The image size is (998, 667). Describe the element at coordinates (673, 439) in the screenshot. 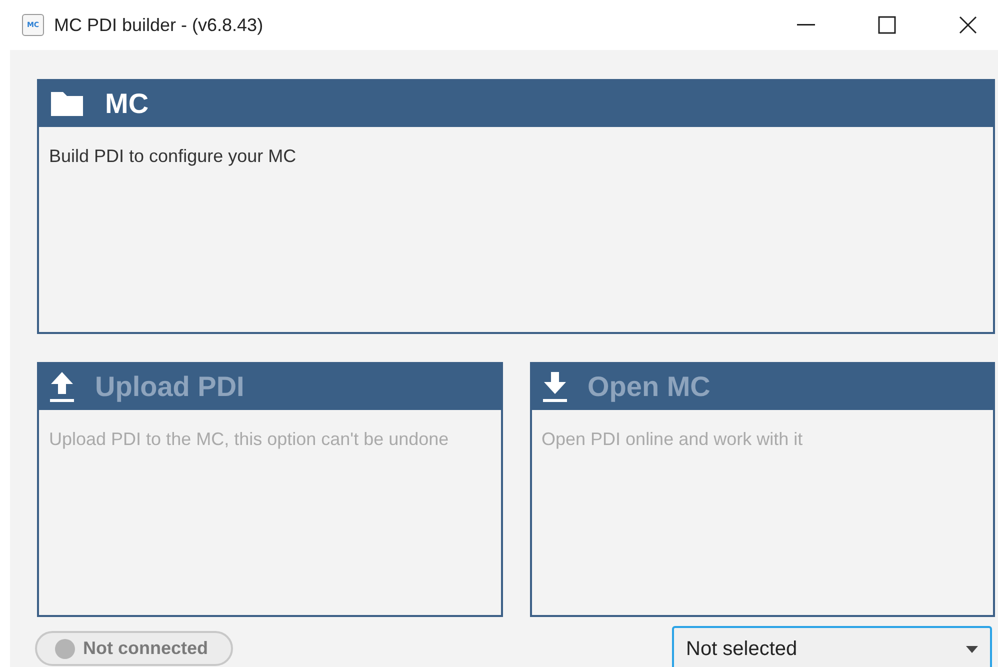

I see `card-description: Open PDI online and work with it` at that location.